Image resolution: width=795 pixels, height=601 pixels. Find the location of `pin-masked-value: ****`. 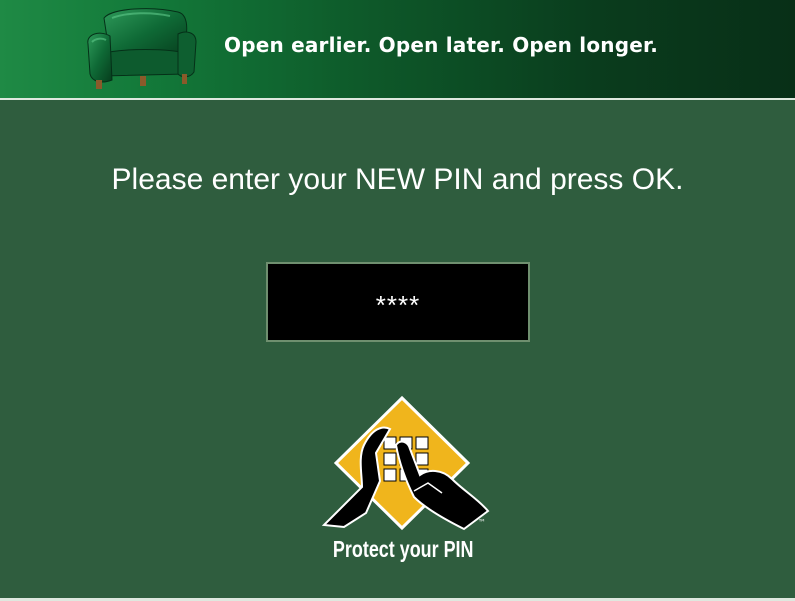

pin-masked-value: **** is located at coordinates (398, 304).